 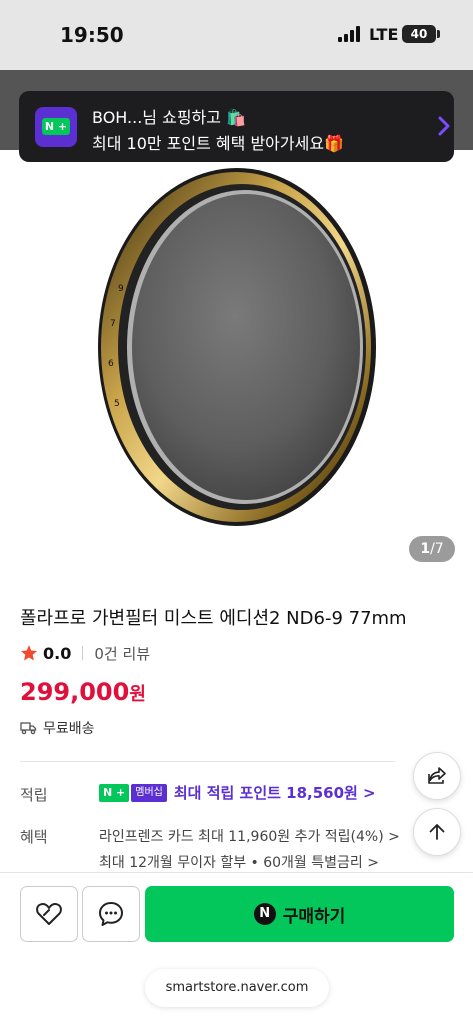 I want to click on network-label: LTE, so click(x=384, y=34).